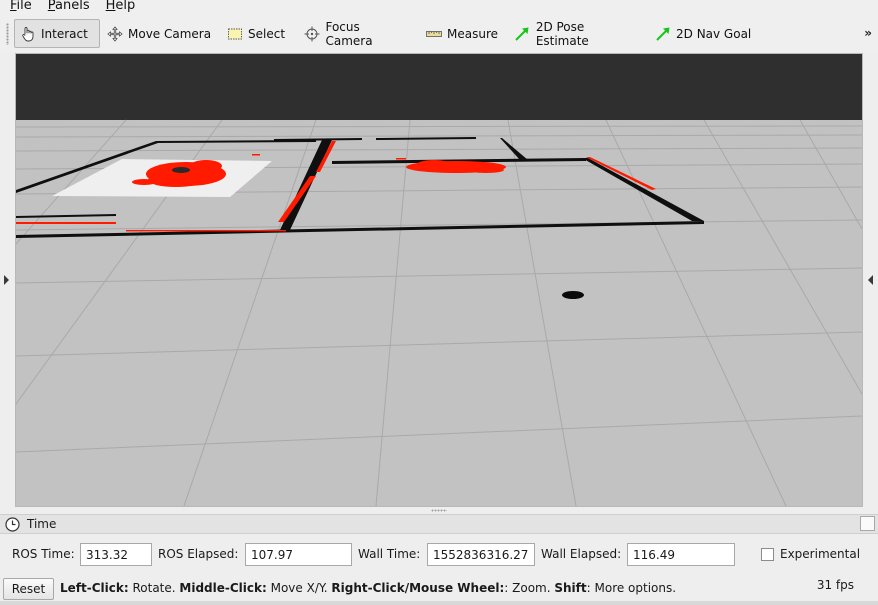  I want to click on tool-select: Select, so click(255, 33).